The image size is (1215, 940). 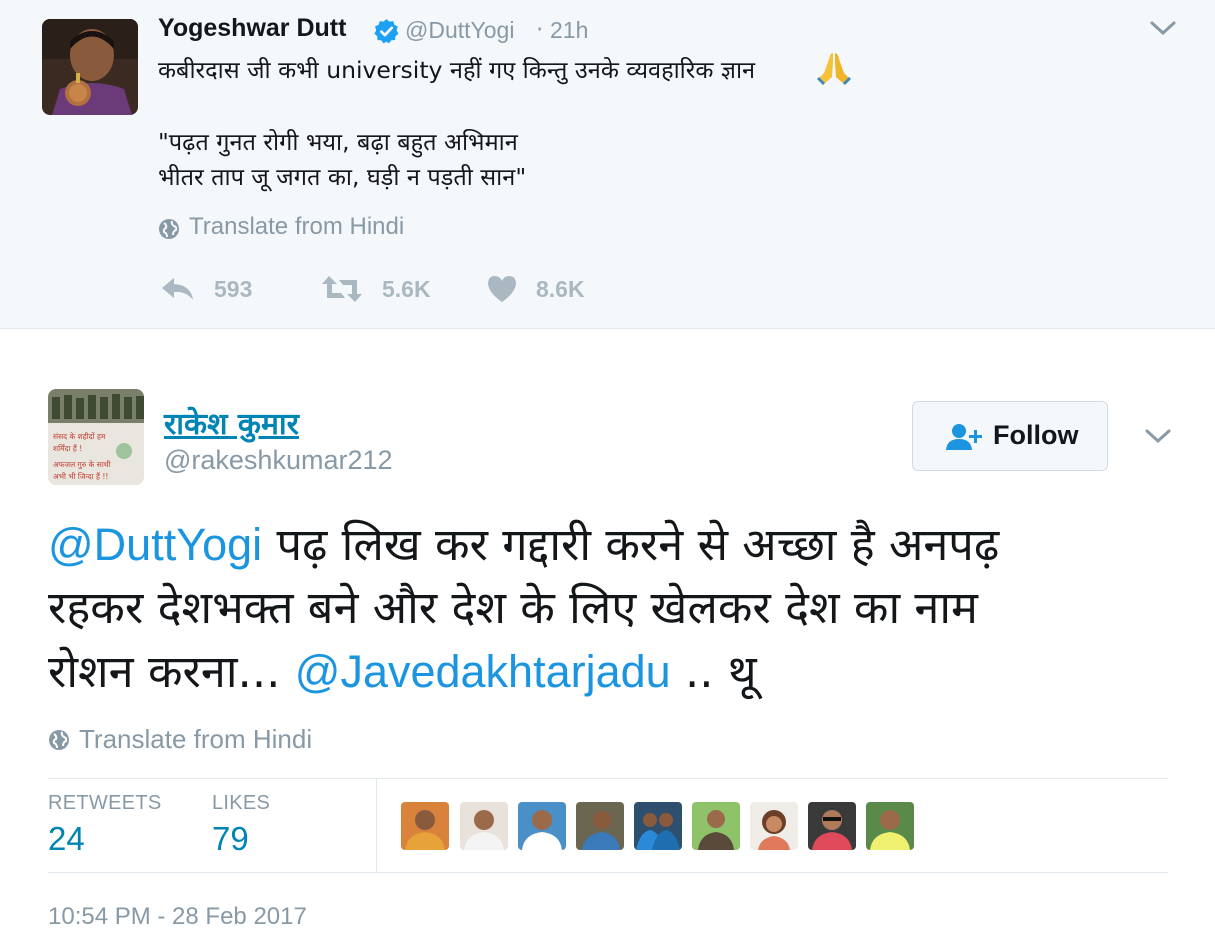 I want to click on heart-icon, so click(x=502, y=289).